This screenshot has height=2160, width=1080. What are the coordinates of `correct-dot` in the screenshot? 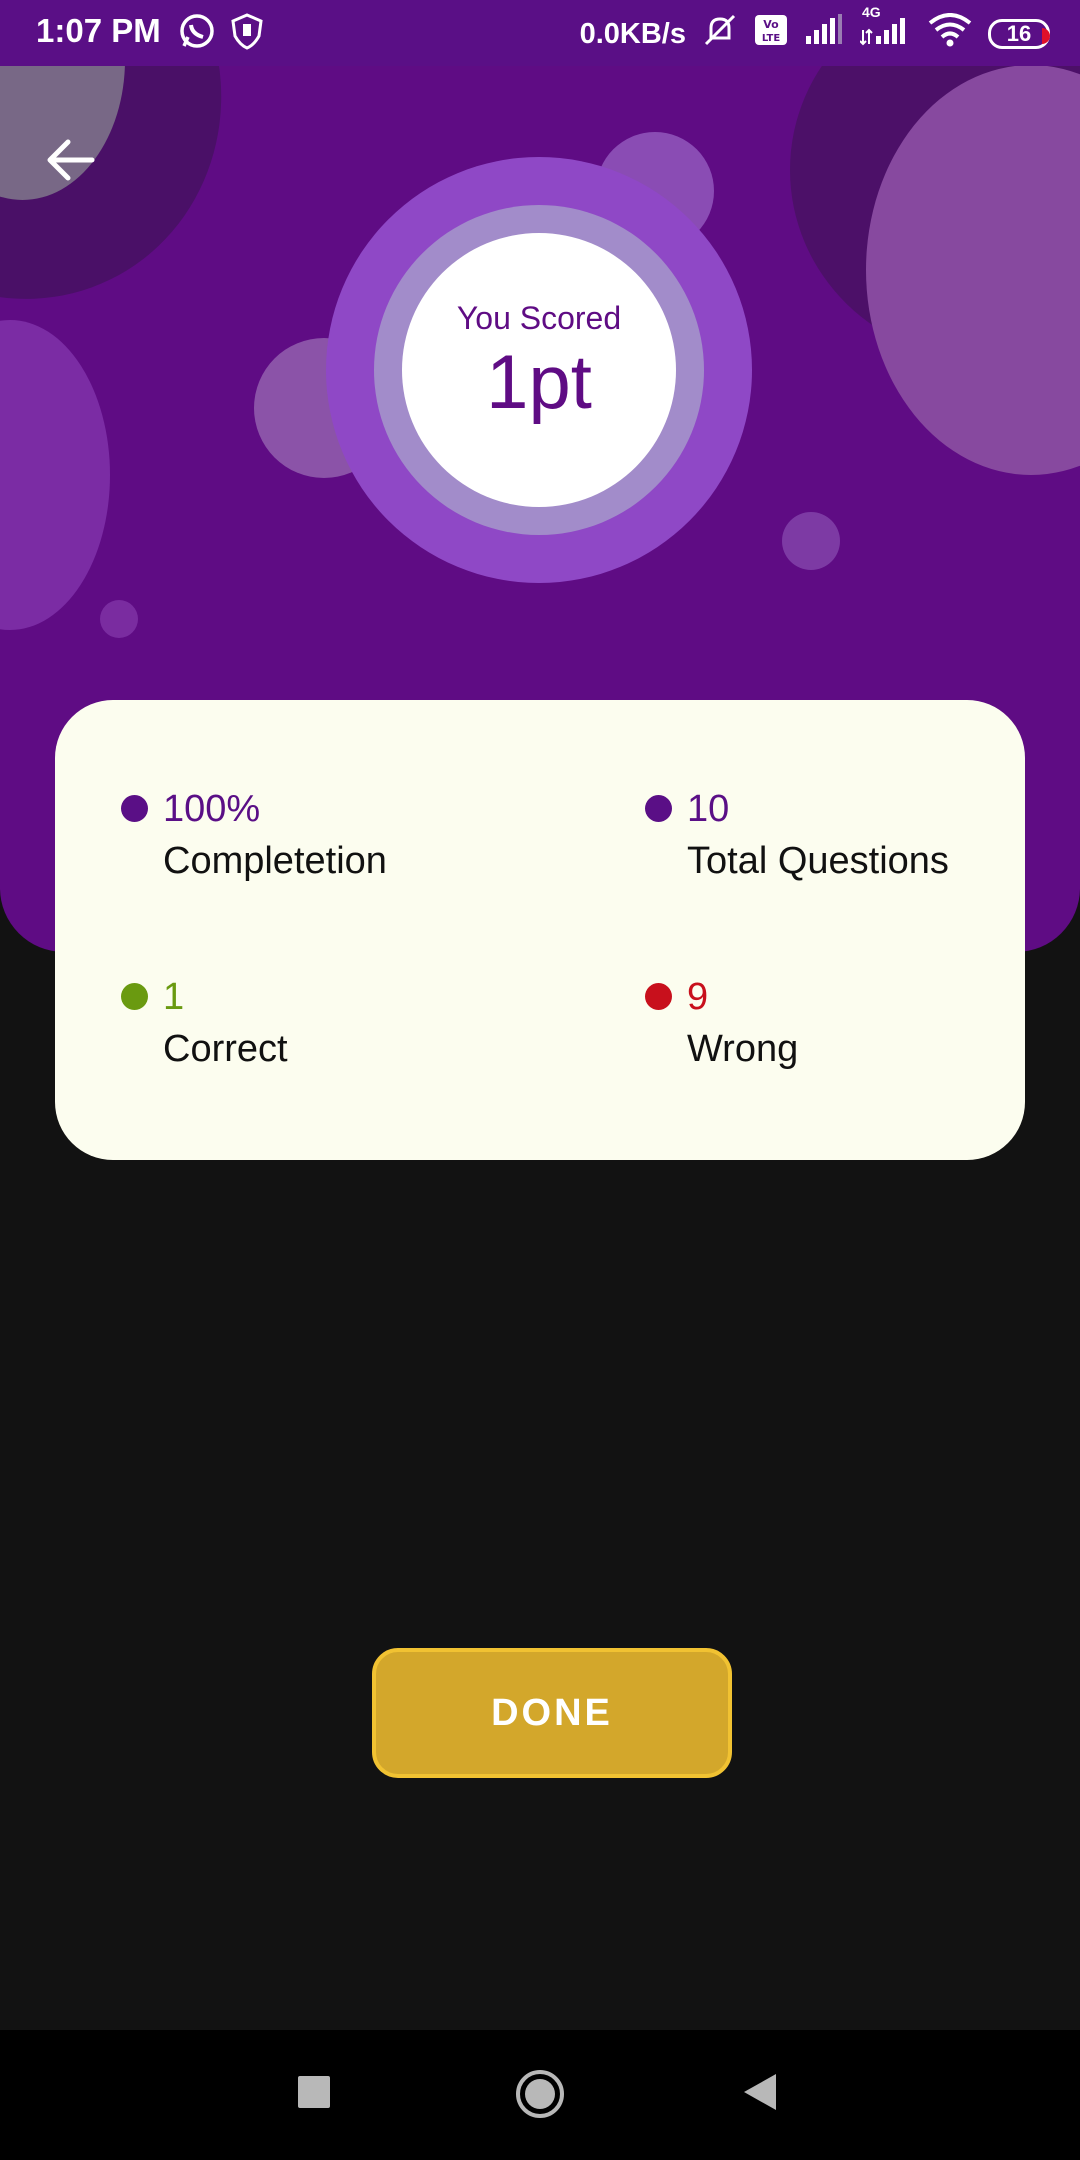 It's located at (134, 996).